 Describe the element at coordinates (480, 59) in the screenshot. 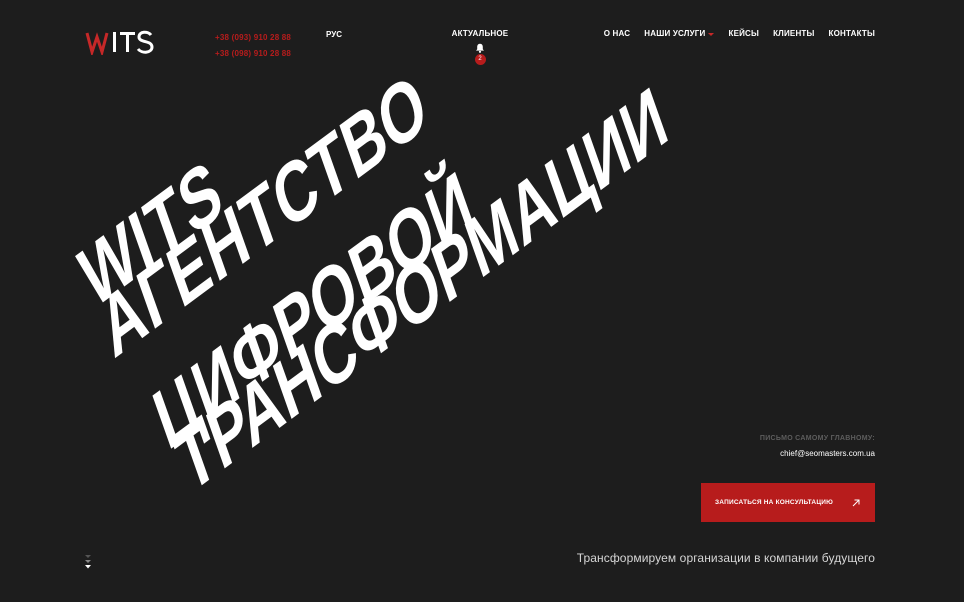

I see `news-count-badge: 2` at that location.